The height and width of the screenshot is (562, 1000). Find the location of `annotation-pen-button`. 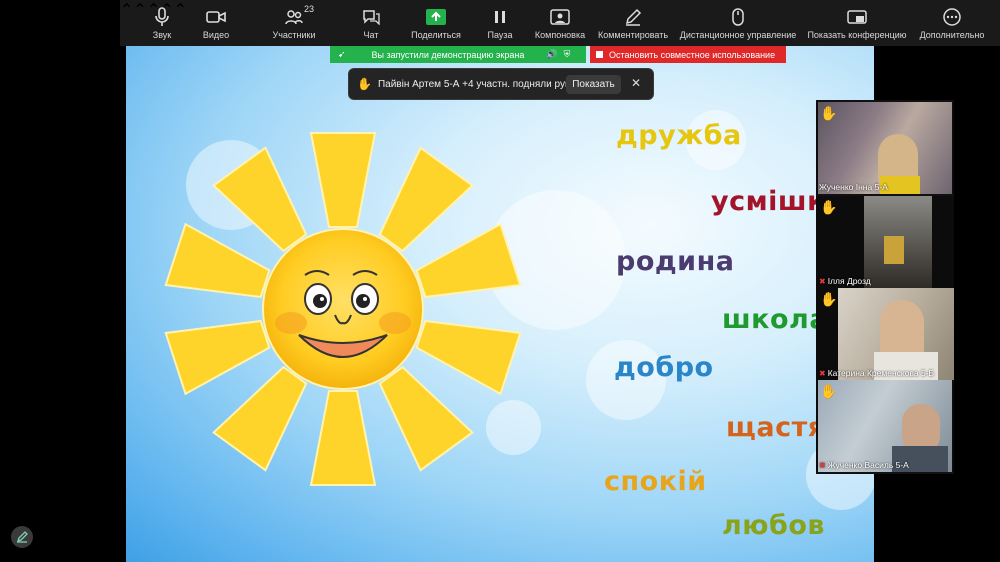

annotation-pen-button is located at coordinates (22, 537).